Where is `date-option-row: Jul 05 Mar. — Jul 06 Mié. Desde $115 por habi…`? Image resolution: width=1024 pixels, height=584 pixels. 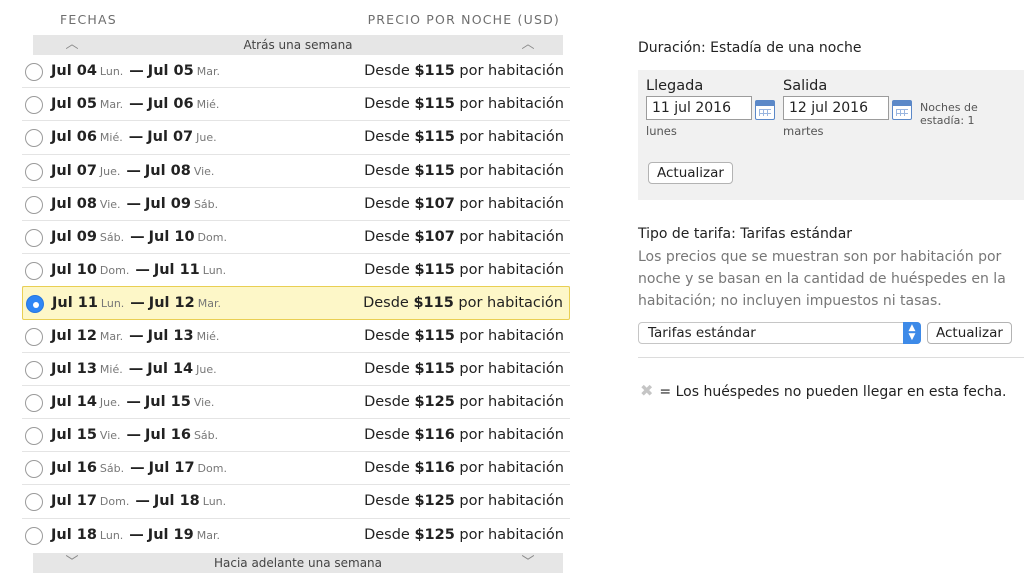
date-option-row: Jul 05 Mar. — Jul 06 Mié. Desde $115 por habi… is located at coordinates (296, 105).